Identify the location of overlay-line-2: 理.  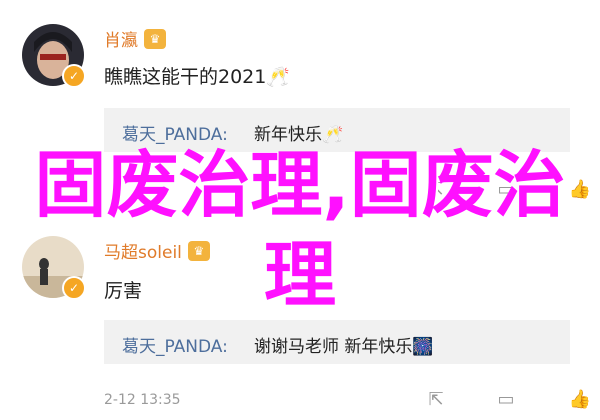
(299, 275).